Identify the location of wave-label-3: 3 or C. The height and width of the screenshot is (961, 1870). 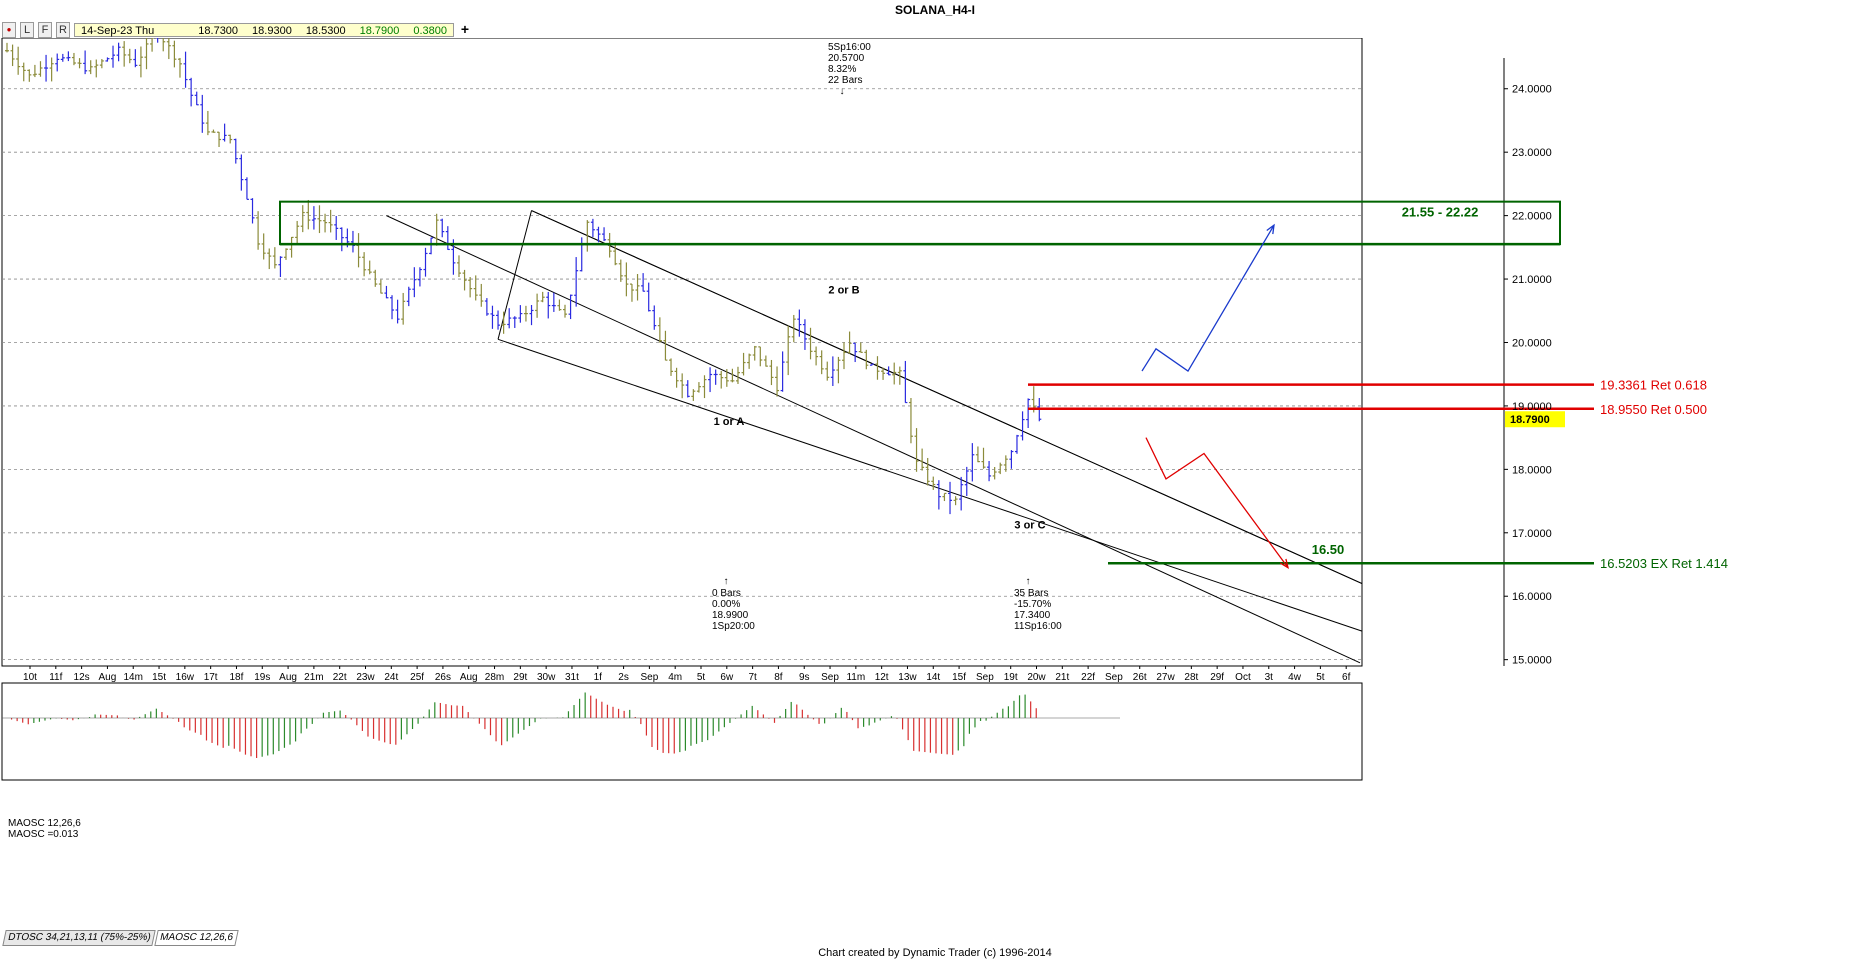
(1029, 526).